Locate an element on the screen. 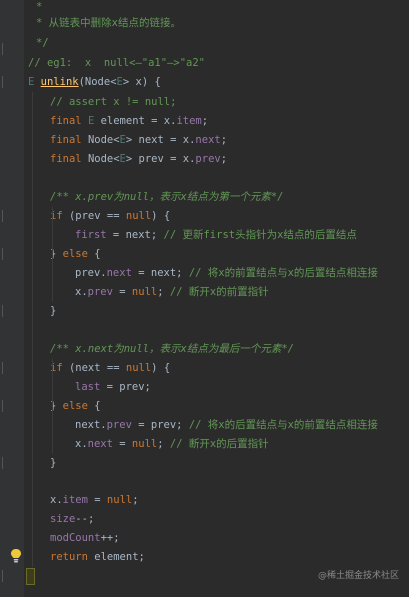 This screenshot has height=597, width=409. code-token: > x) { is located at coordinates (141, 82).